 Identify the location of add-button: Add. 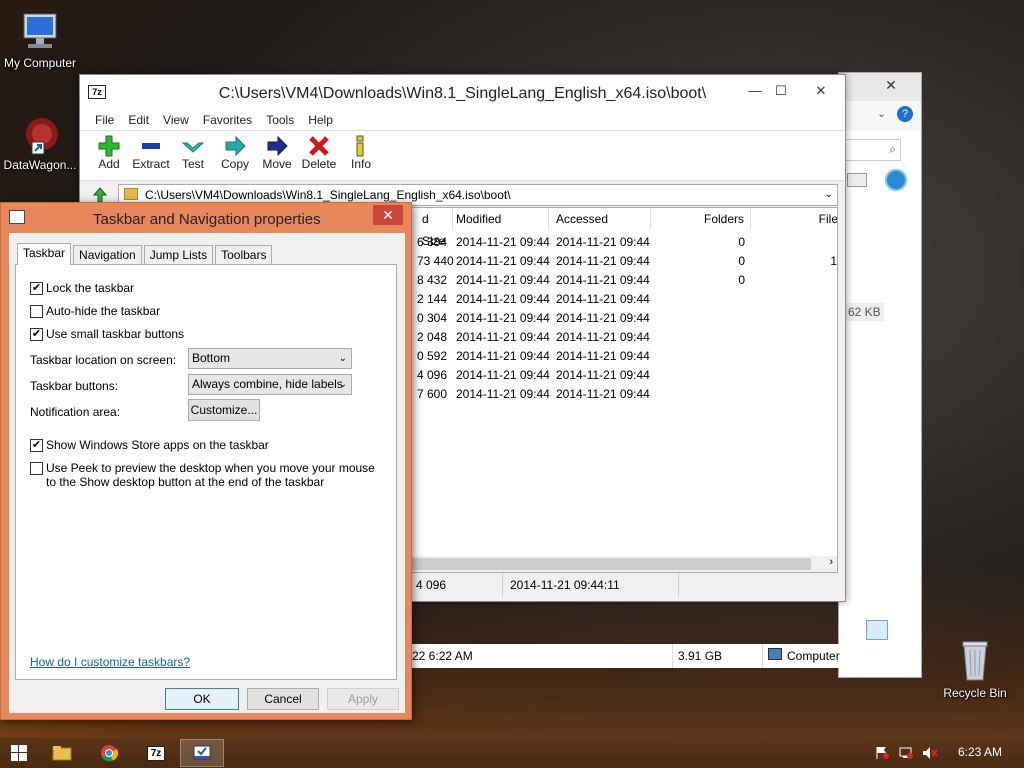
(109, 155).